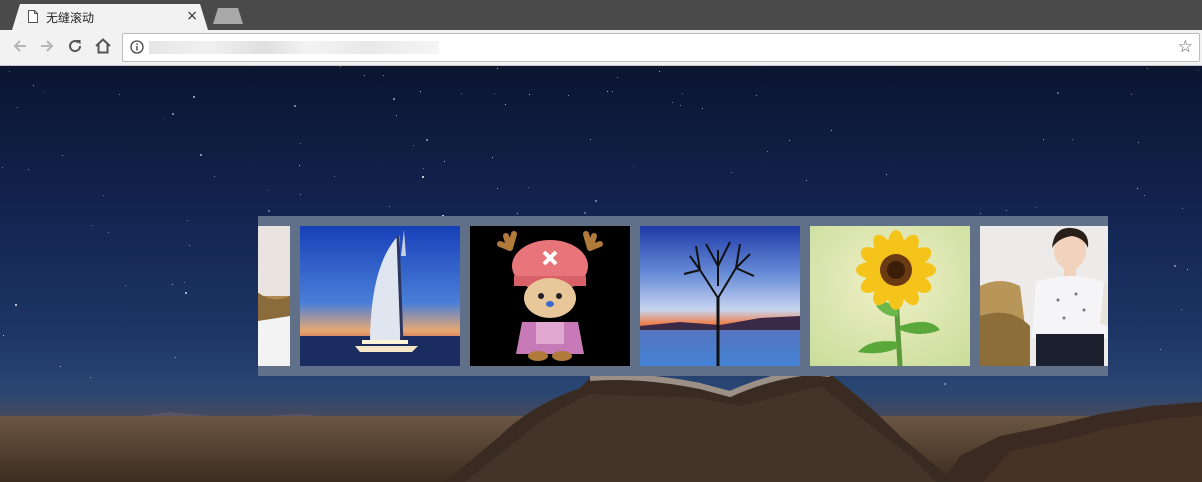 This screenshot has height=482, width=1202. I want to click on document-icon, so click(33, 16).